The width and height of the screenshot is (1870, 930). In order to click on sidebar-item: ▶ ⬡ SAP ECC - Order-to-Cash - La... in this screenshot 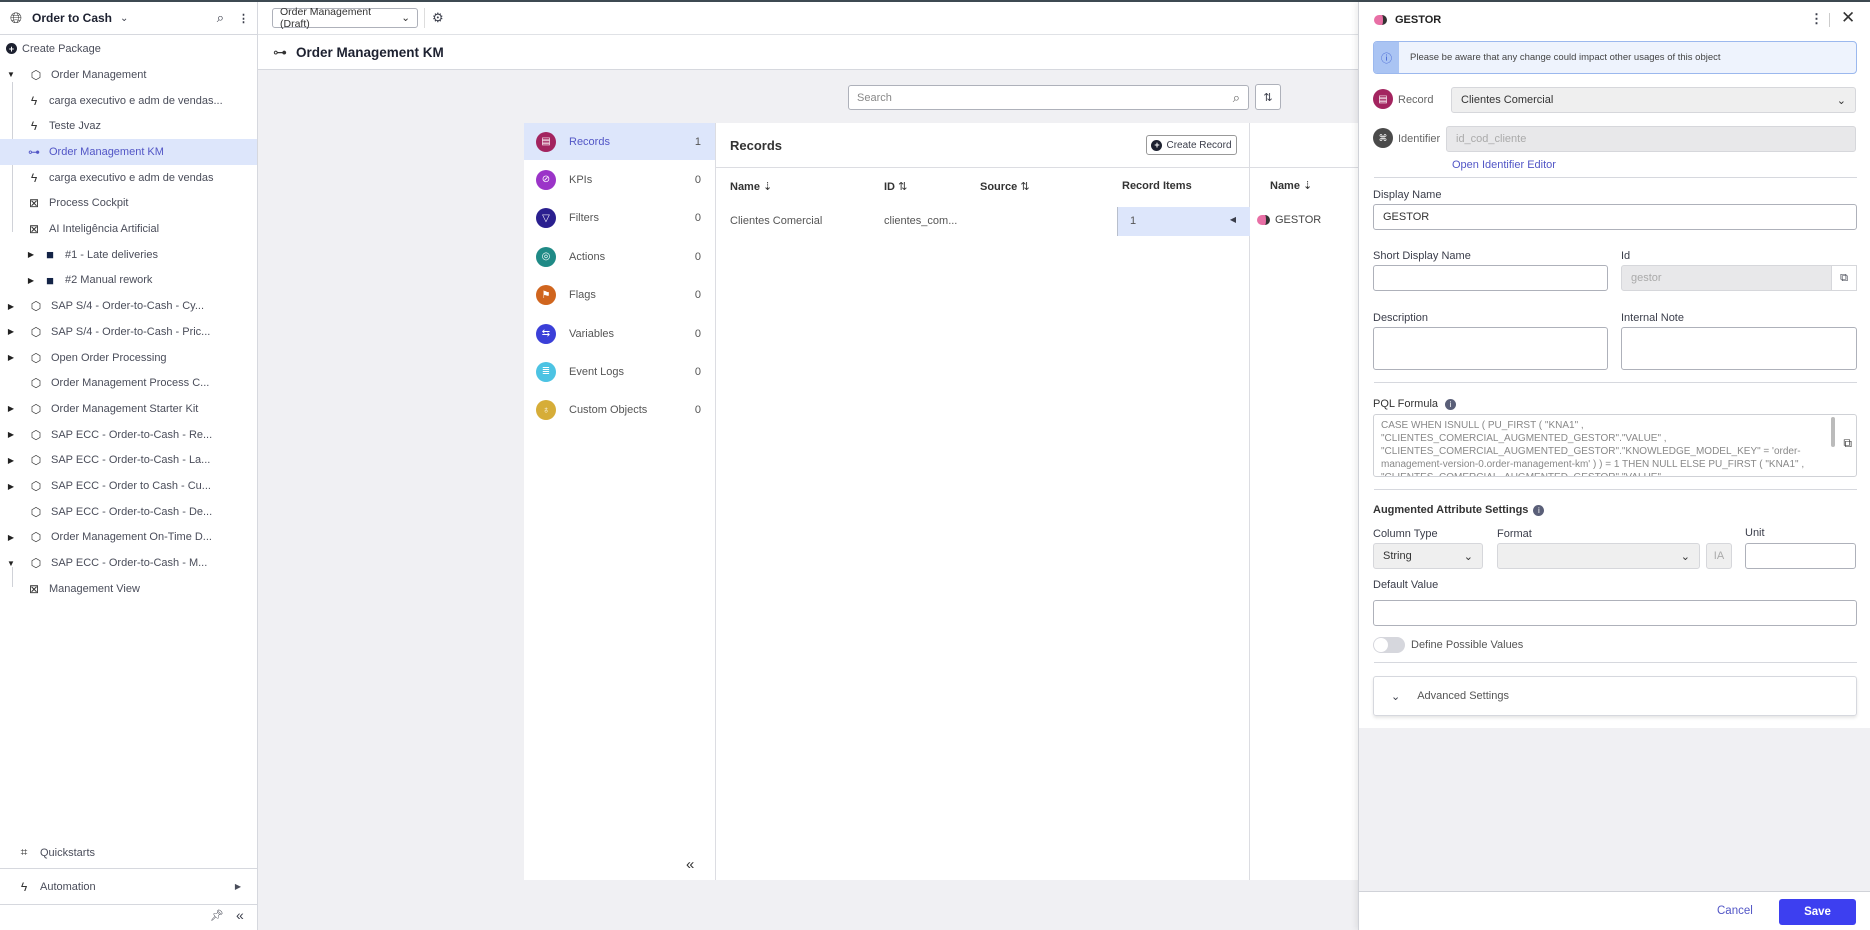, I will do `click(128, 461)`.